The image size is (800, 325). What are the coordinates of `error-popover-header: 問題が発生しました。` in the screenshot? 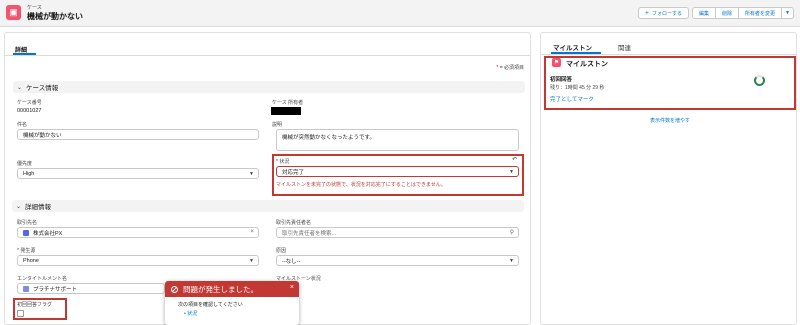 It's located at (232, 289).